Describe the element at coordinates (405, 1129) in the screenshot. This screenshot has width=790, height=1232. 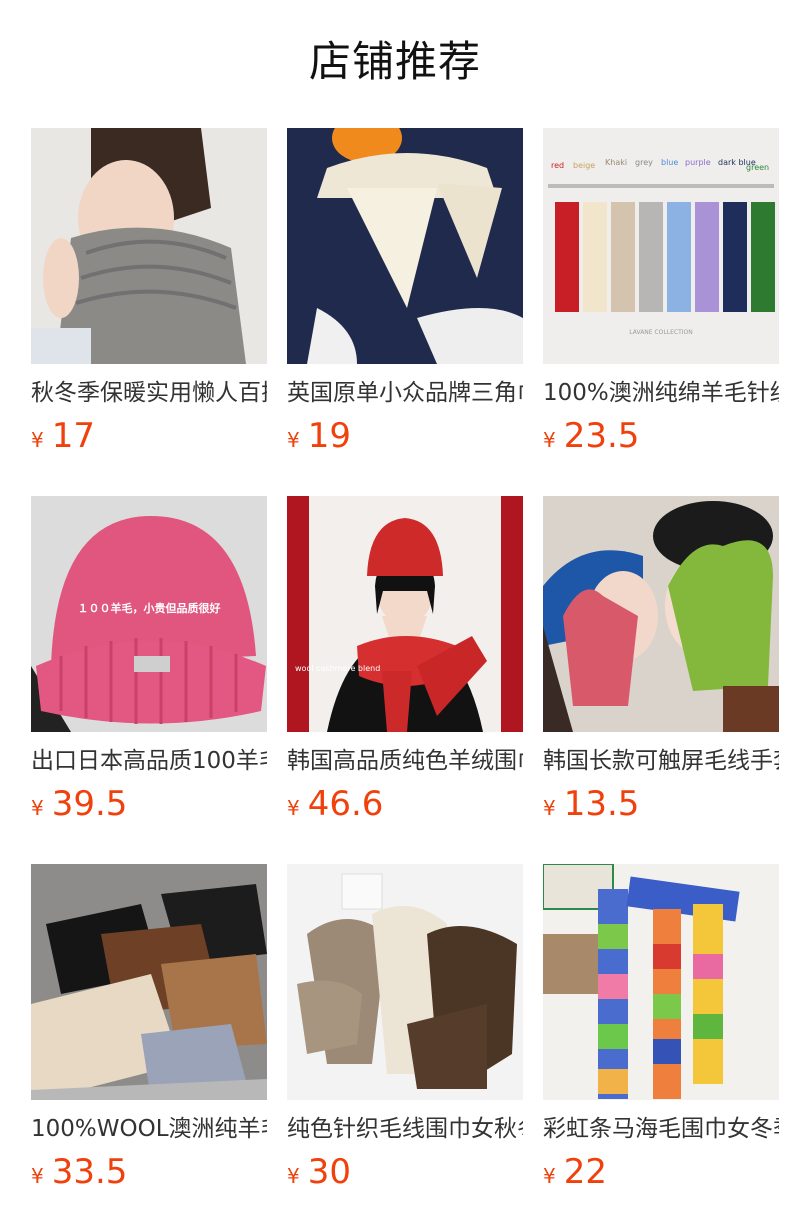
I see `product-title: 纯色针织毛线围巾女秋冬` at that location.